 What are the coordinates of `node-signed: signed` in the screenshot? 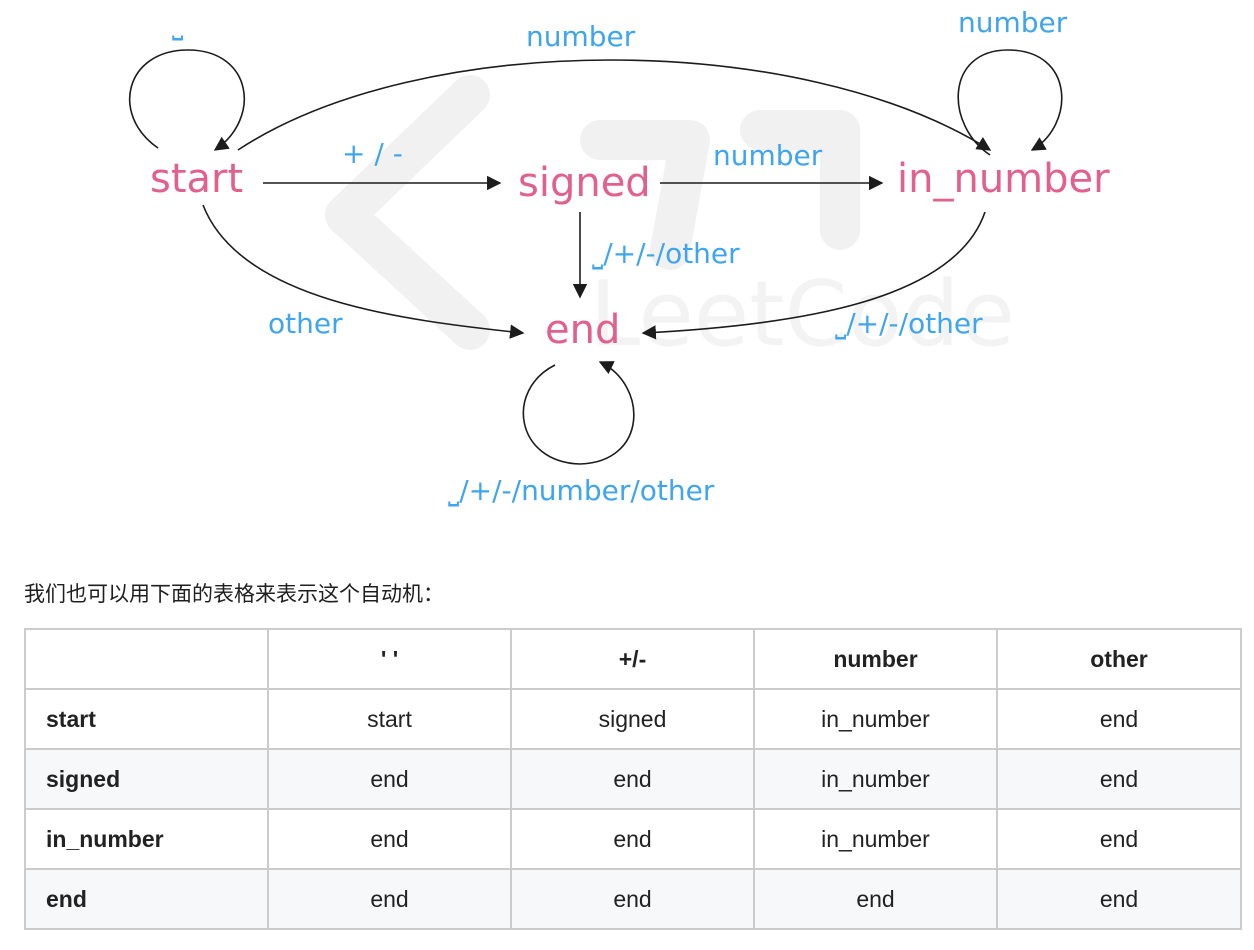 It's located at (584, 183).